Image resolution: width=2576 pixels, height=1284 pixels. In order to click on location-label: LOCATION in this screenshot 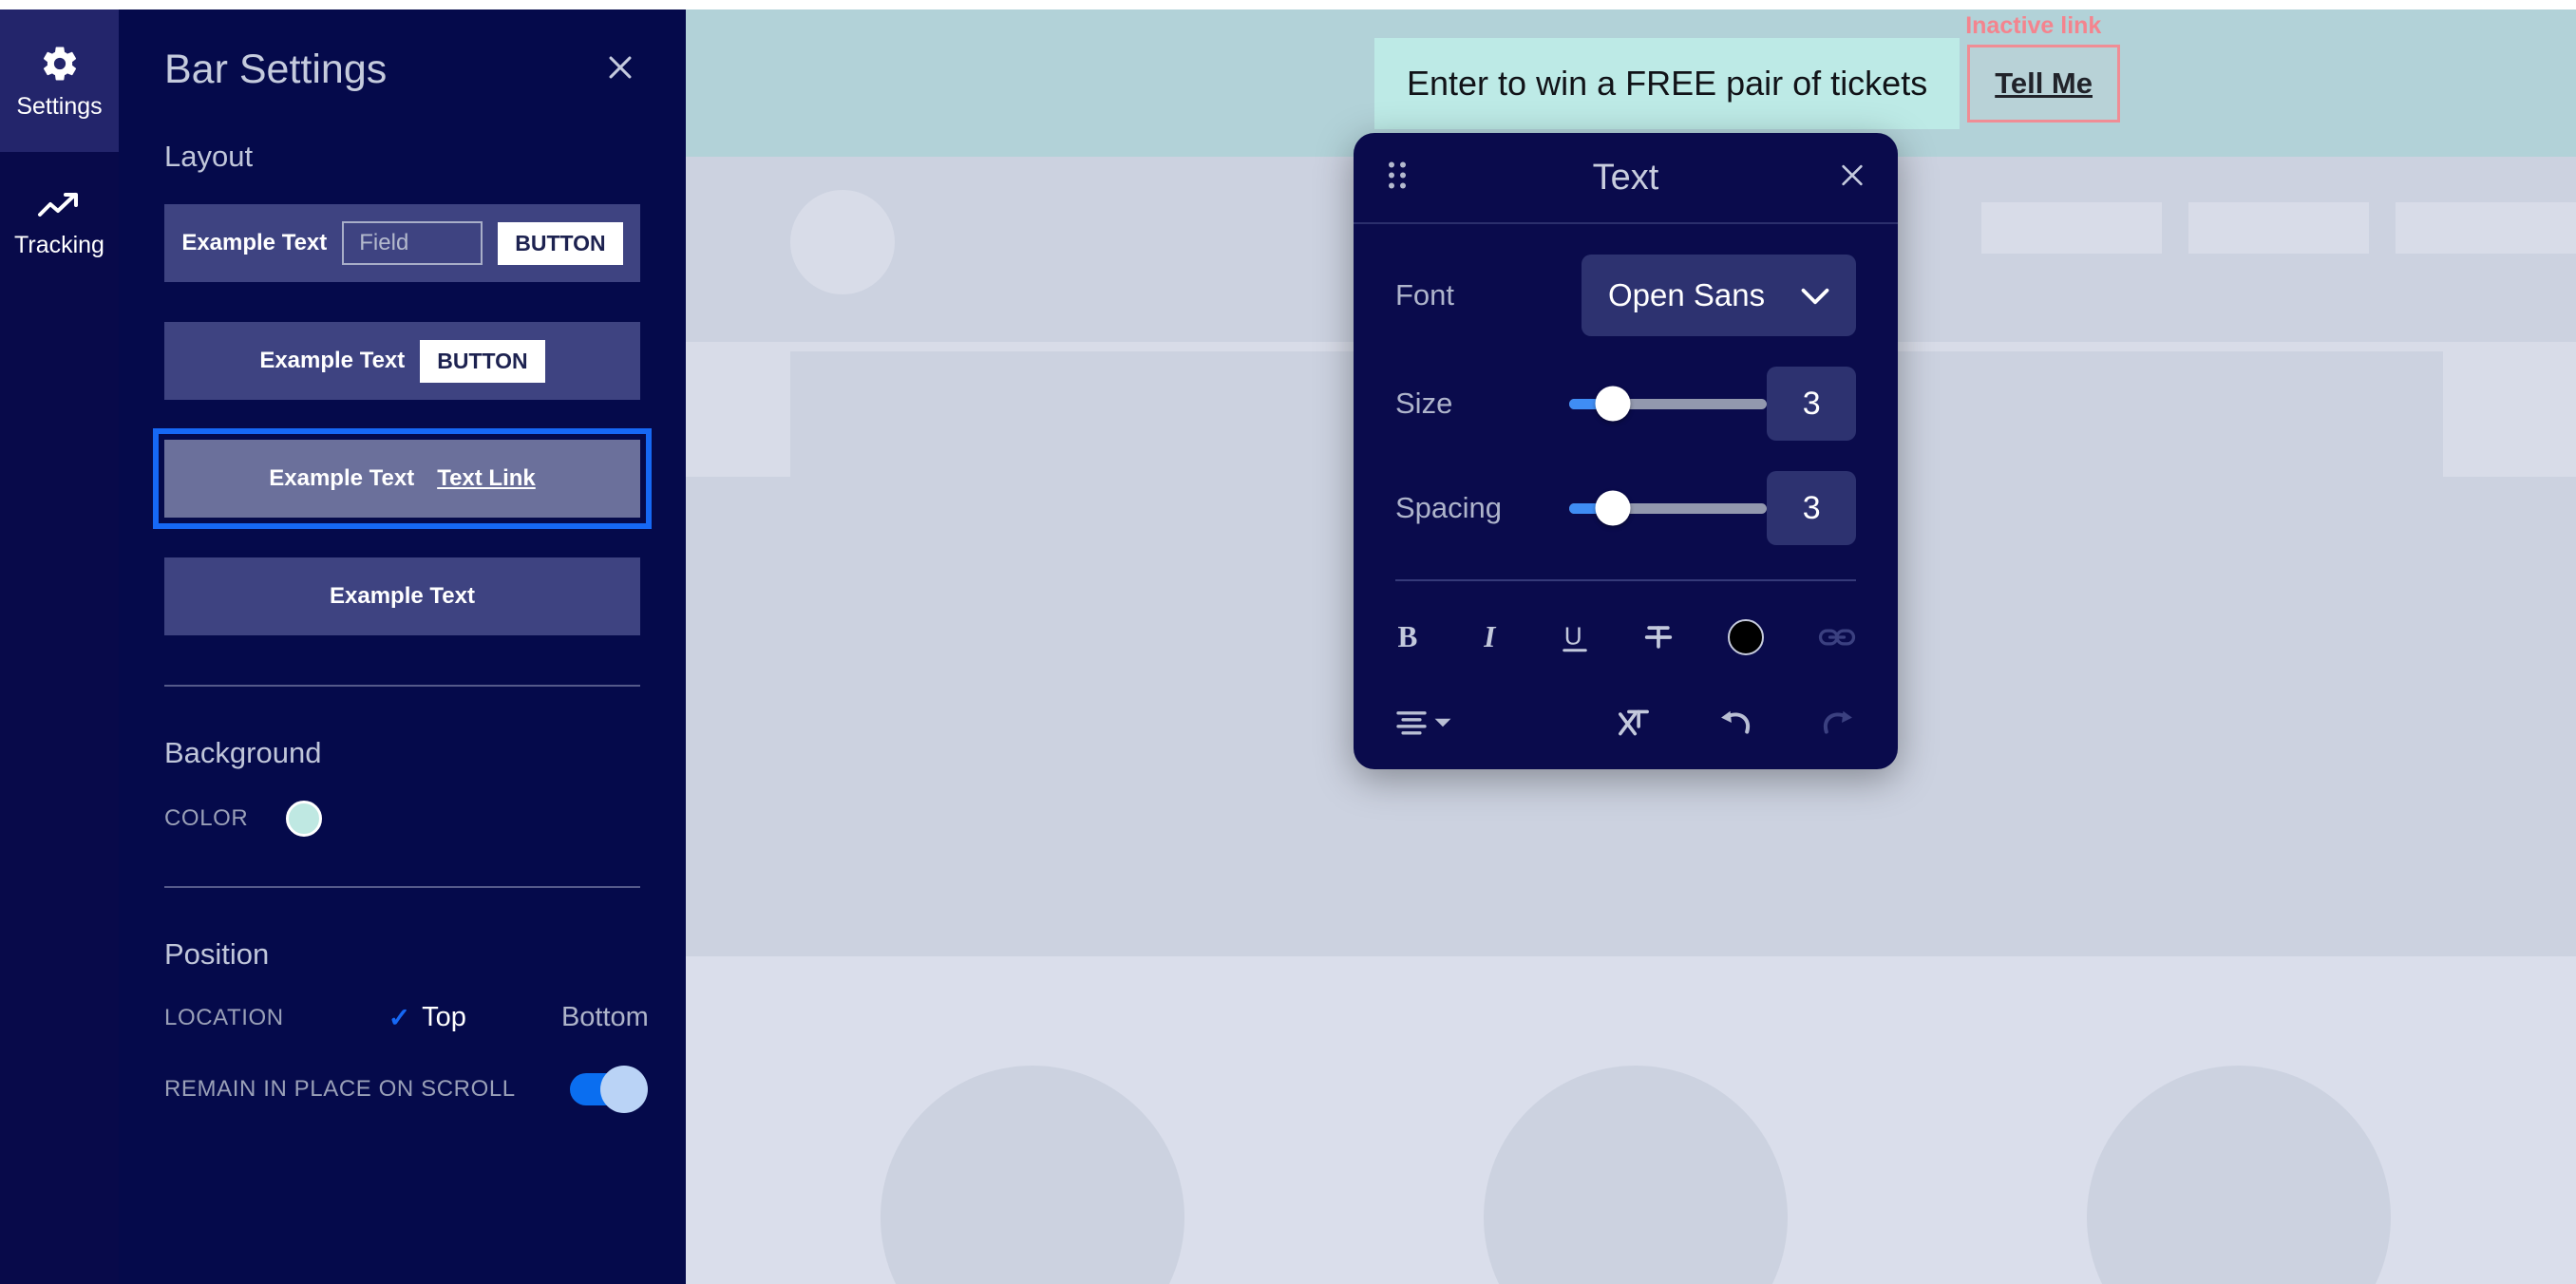, I will do `click(224, 1017)`.